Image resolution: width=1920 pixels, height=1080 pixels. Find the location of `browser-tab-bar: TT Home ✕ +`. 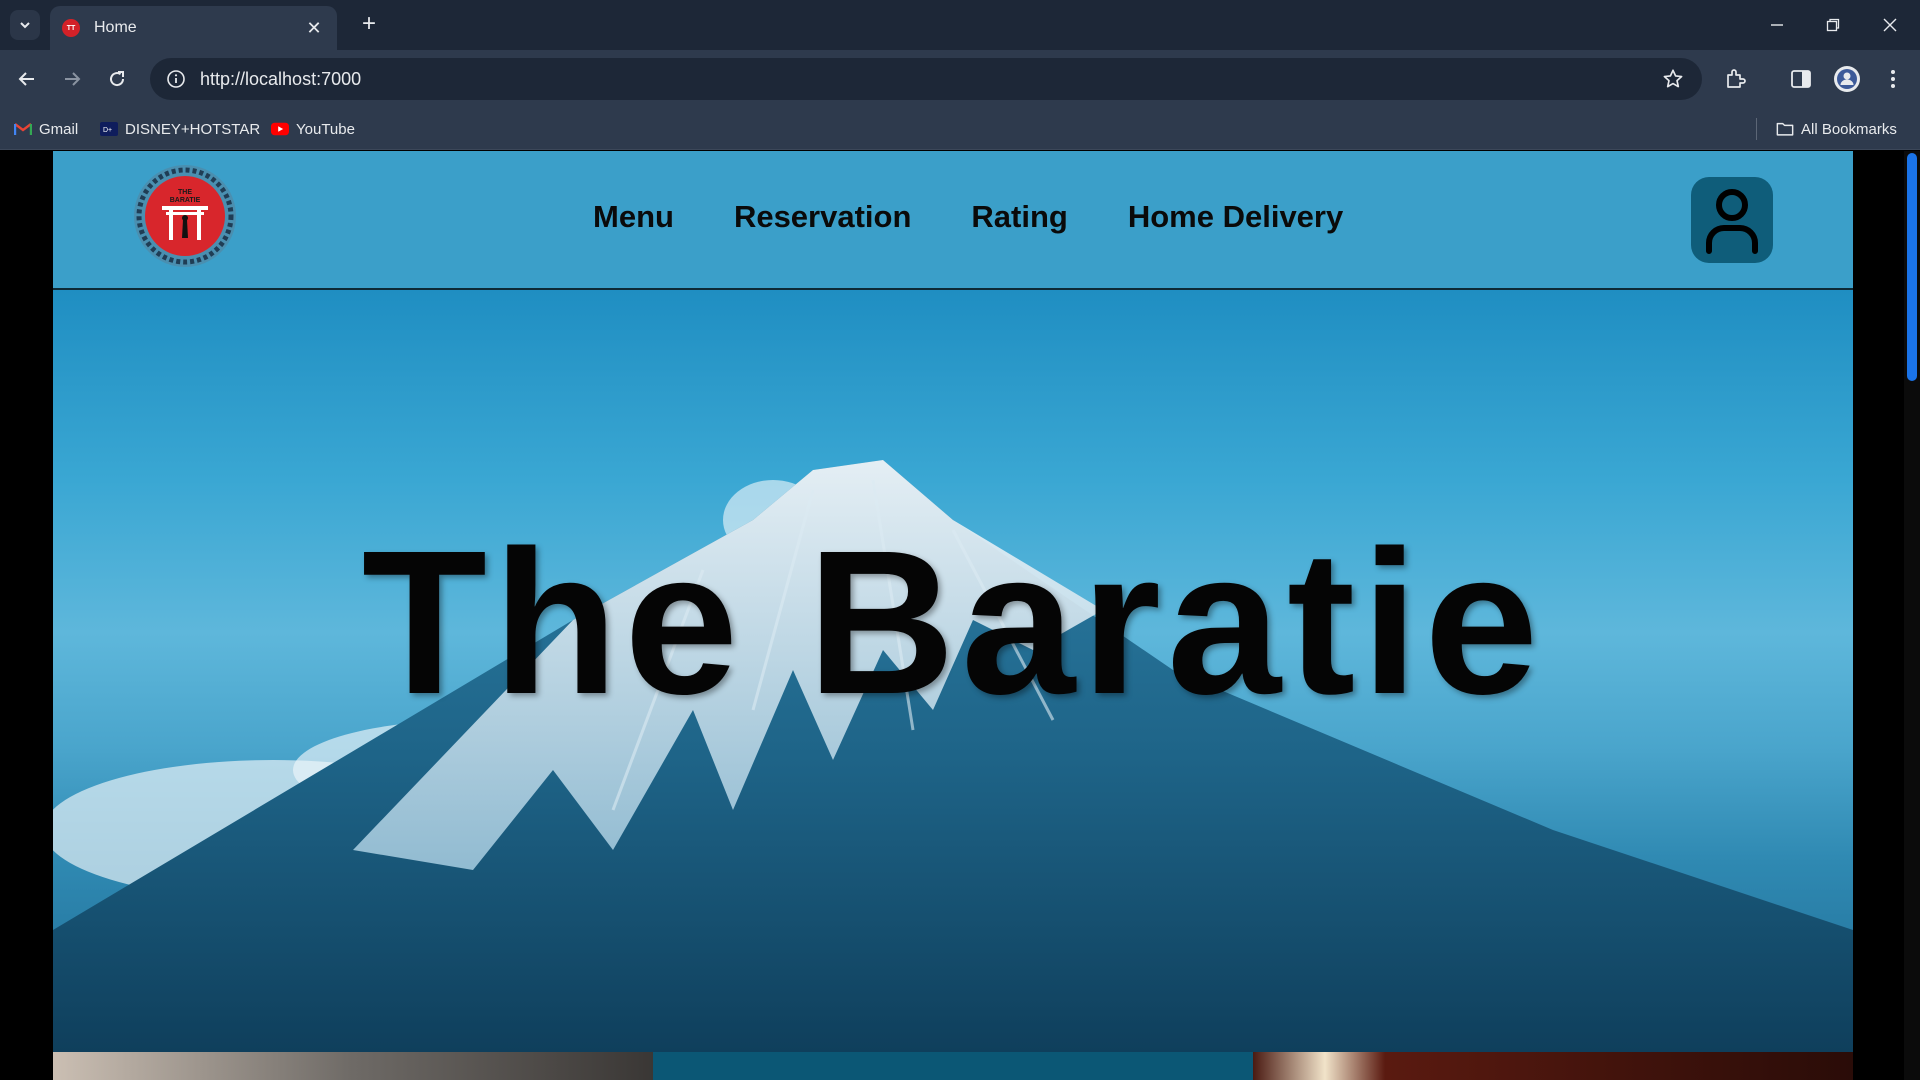

browser-tab-bar: TT Home ✕ + is located at coordinates (960, 25).